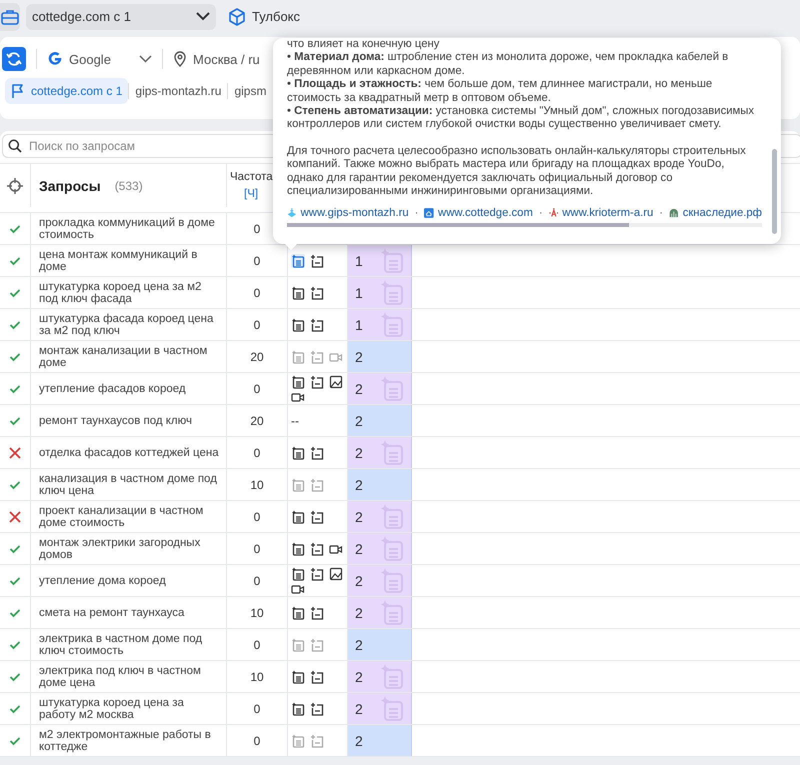 The image size is (800, 765). Describe the element at coordinates (111, 612) in the screenshot. I see `query-text: смета на ремонт таунхауса` at that location.